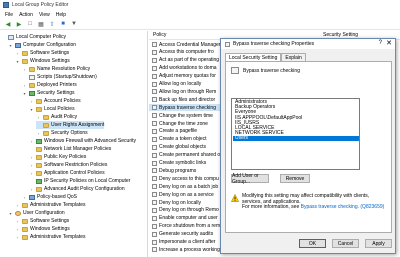 The width and height of the screenshot is (400, 257). What do you see at coordinates (63, 24) in the screenshot?
I see `help-icon: ■` at bounding box center [63, 24].